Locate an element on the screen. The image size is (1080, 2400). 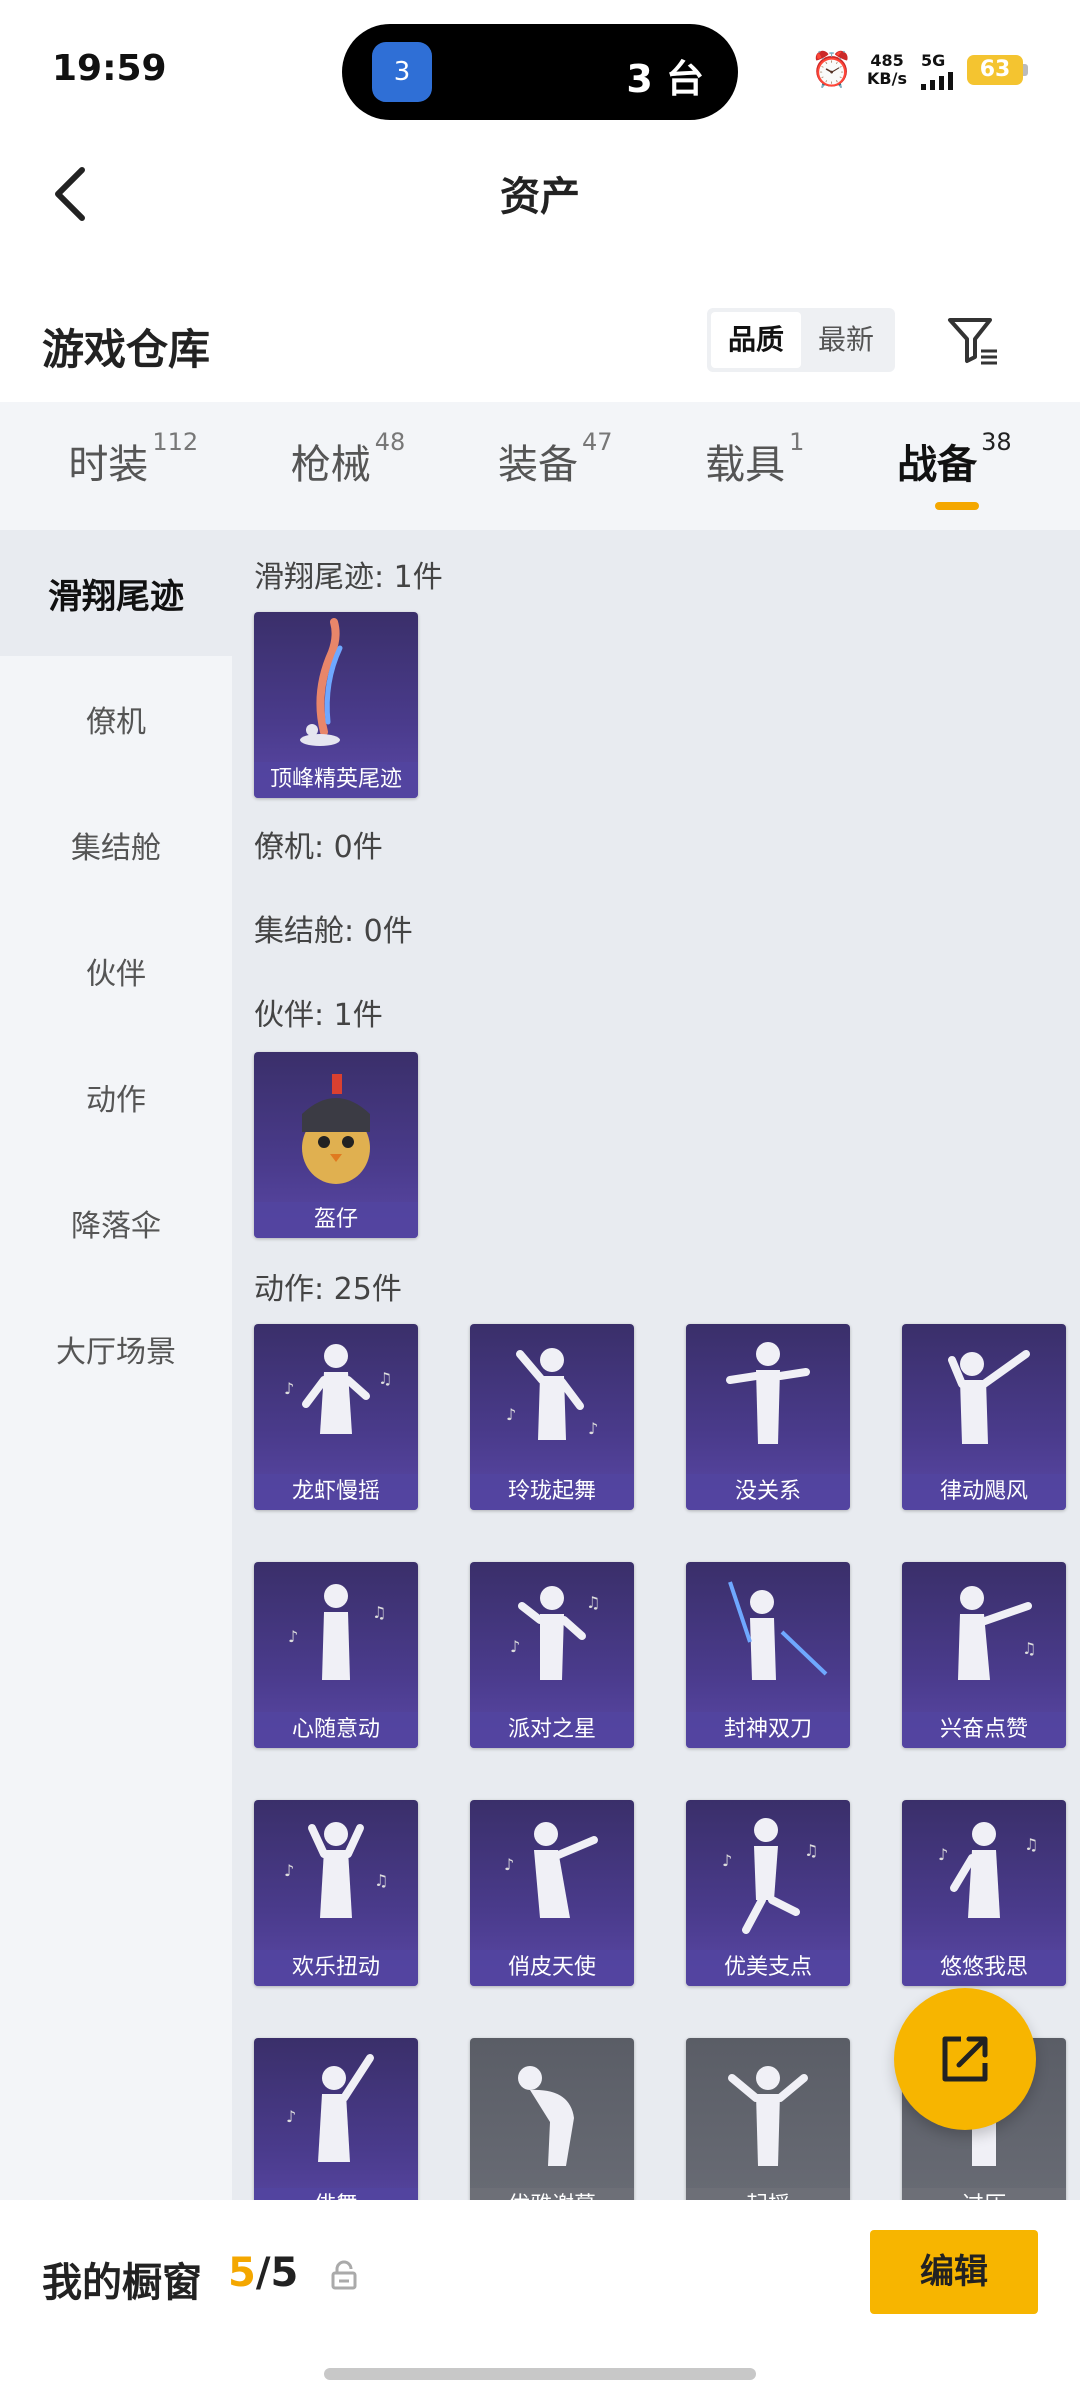
sort-toggle: 品质 最新 is located at coordinates (801, 340).